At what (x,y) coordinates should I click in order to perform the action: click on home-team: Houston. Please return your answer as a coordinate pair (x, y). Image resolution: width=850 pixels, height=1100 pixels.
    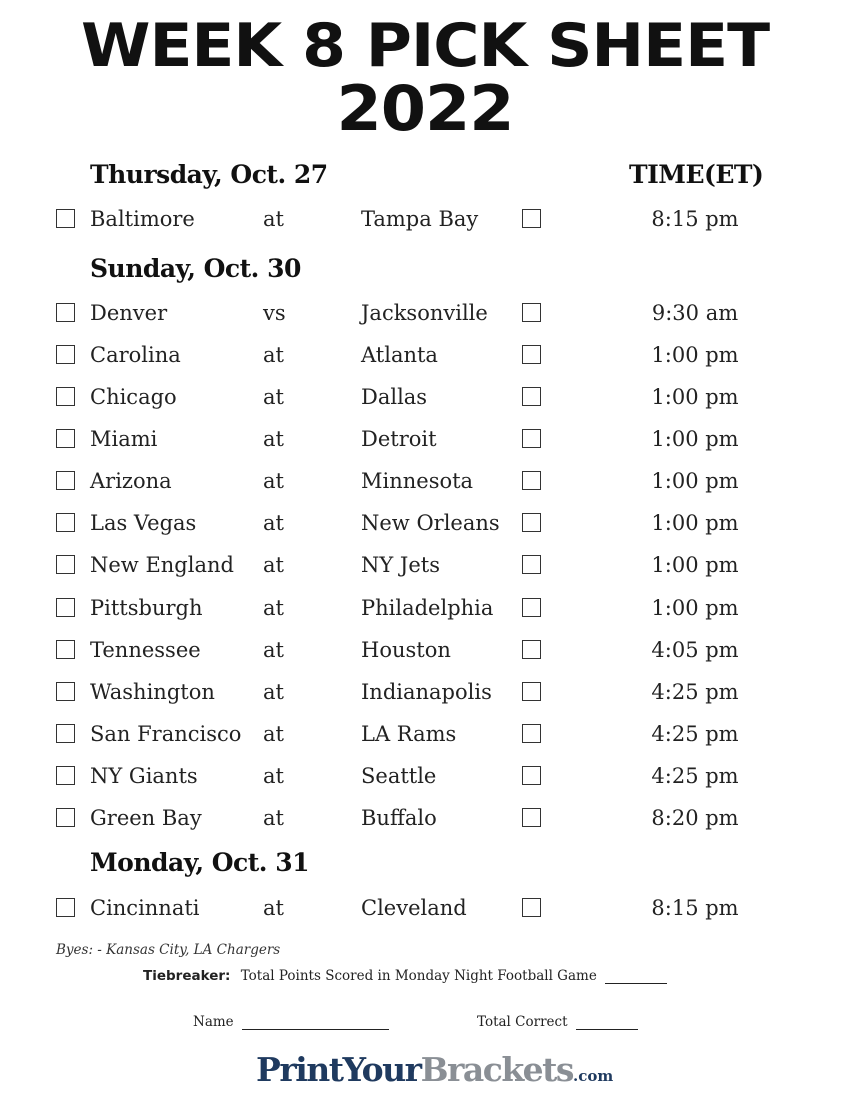
    Looking at the image, I should click on (406, 649).